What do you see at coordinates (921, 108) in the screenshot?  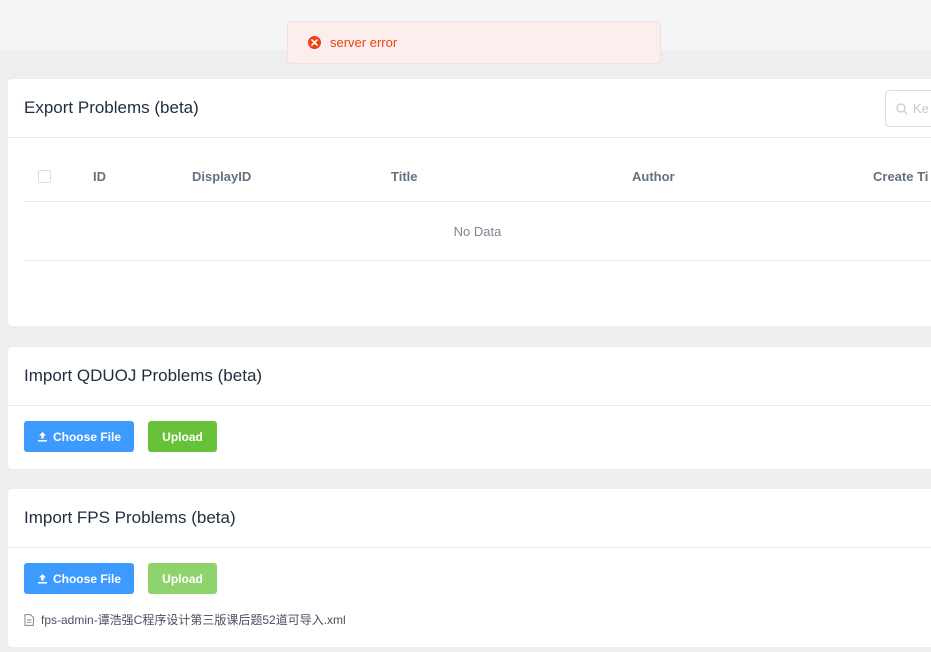 I see `search-placeholder: Ke` at bounding box center [921, 108].